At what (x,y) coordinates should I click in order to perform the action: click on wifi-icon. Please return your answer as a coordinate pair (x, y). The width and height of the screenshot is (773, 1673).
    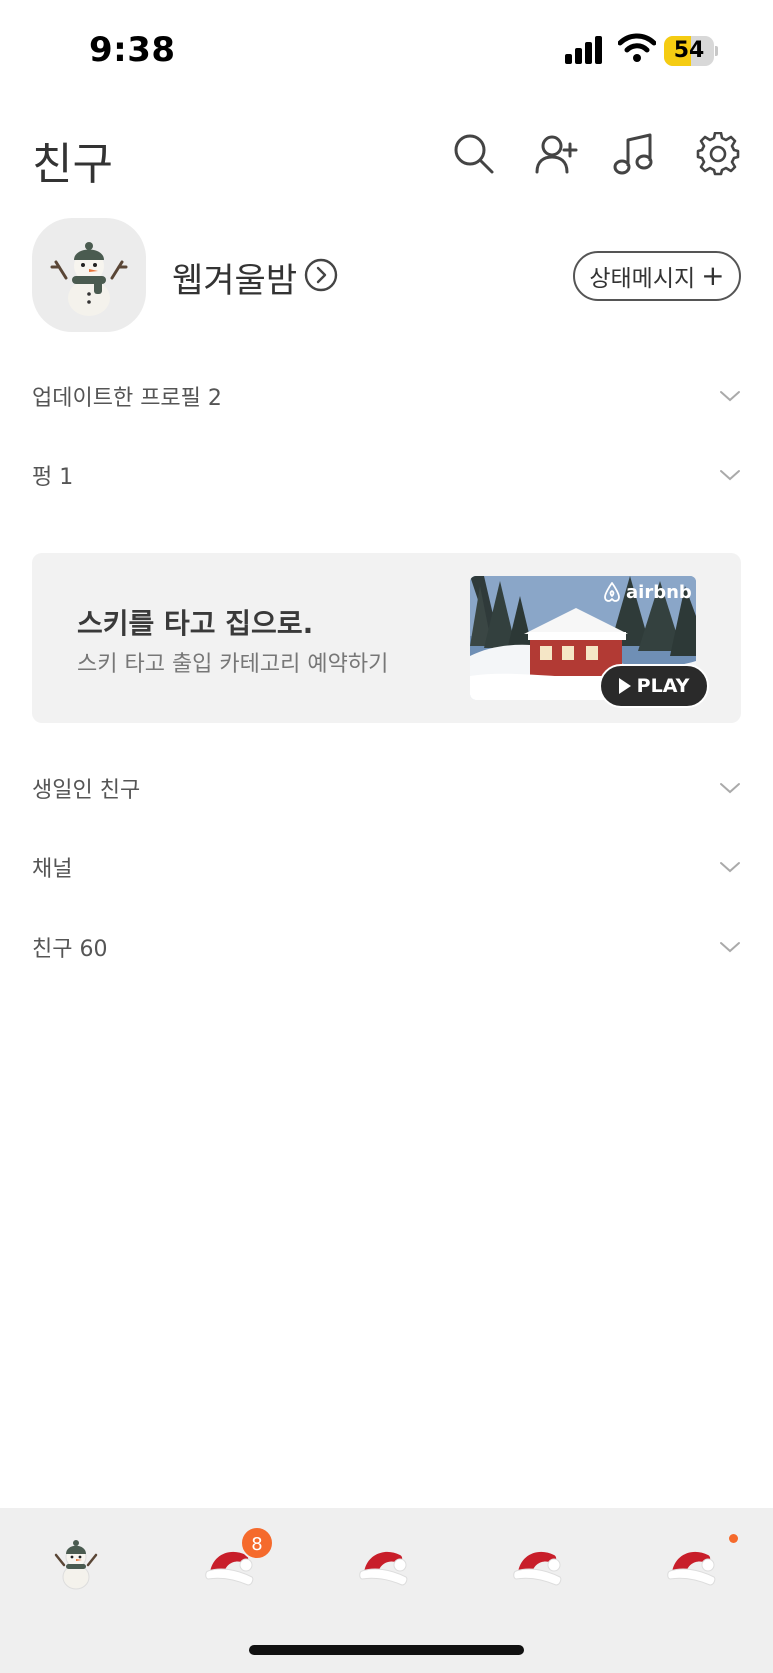
    Looking at the image, I should click on (637, 47).